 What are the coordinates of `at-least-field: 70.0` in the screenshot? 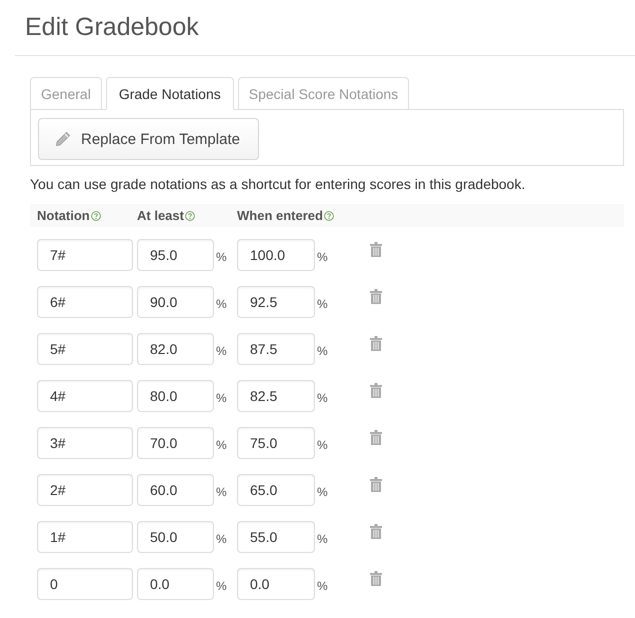 It's located at (175, 443).